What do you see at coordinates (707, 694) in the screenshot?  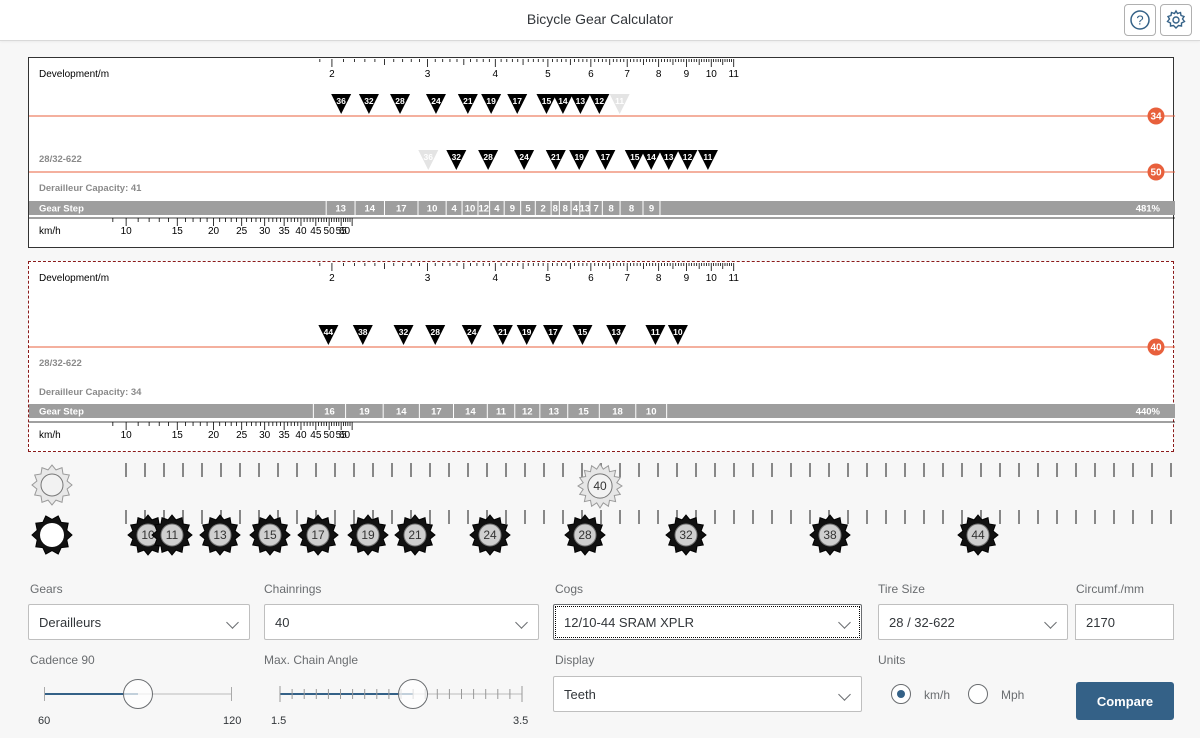 I see `display-select: Teeth` at bounding box center [707, 694].